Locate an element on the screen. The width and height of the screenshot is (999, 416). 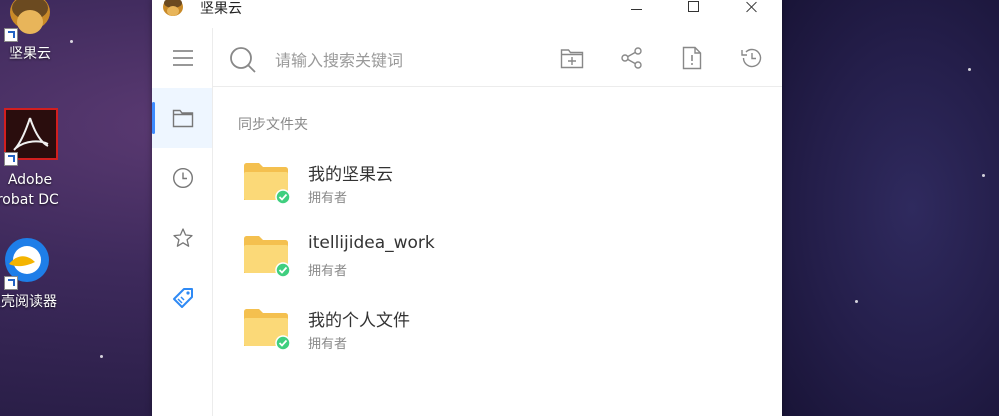
new-folder-icon is located at coordinates (572, 59).